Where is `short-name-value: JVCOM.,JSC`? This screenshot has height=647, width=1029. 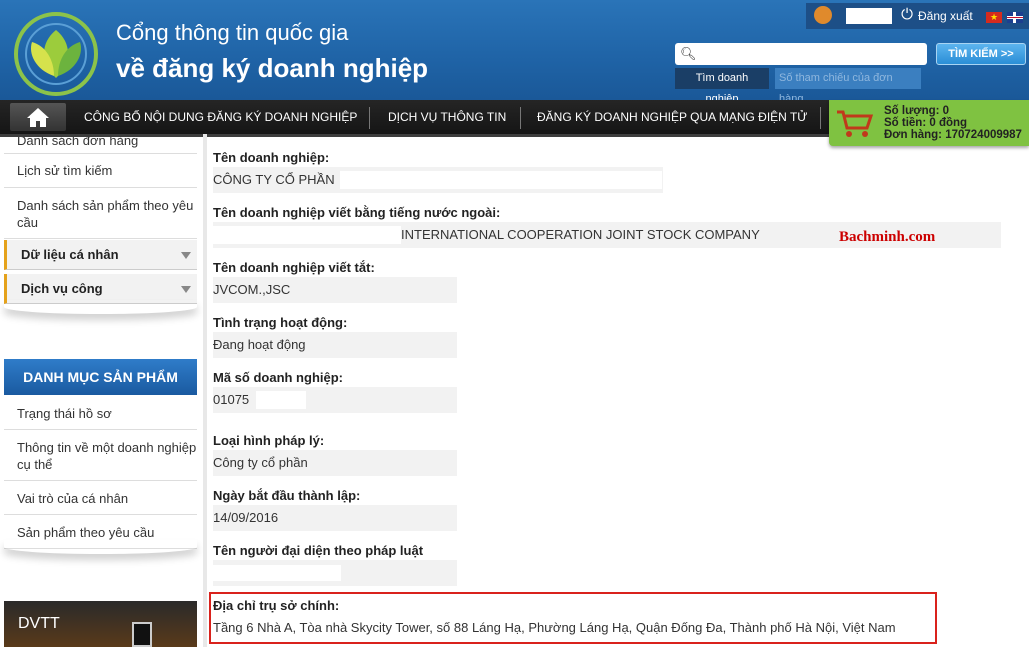
short-name-value: JVCOM.,JSC is located at coordinates (335, 290).